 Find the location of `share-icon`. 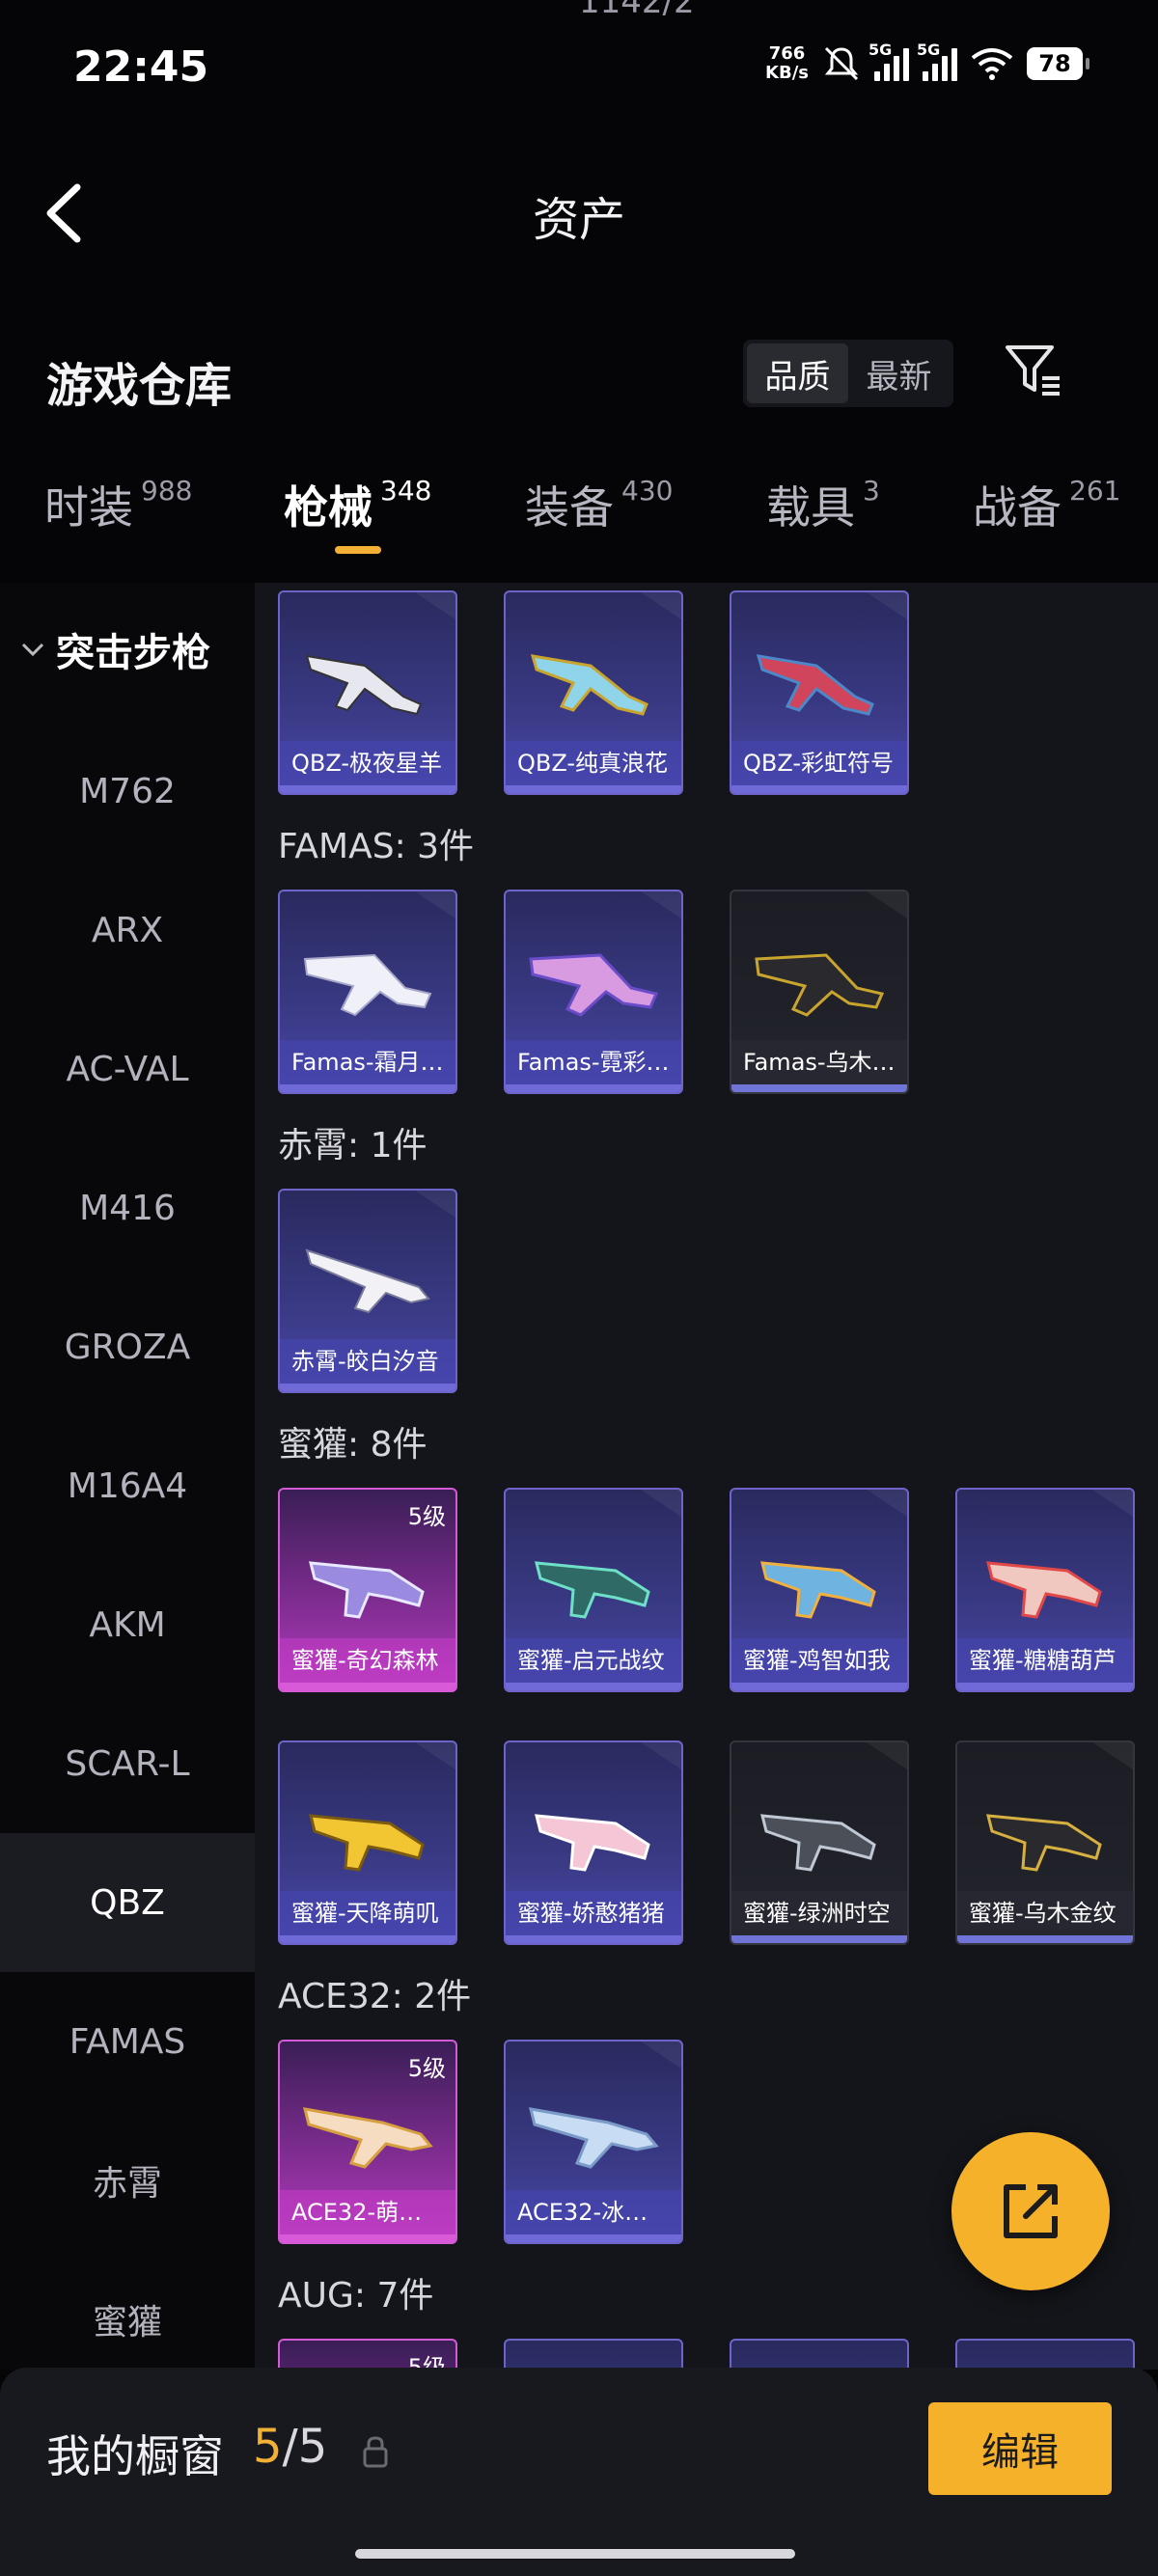

share-icon is located at coordinates (1031, 2211).